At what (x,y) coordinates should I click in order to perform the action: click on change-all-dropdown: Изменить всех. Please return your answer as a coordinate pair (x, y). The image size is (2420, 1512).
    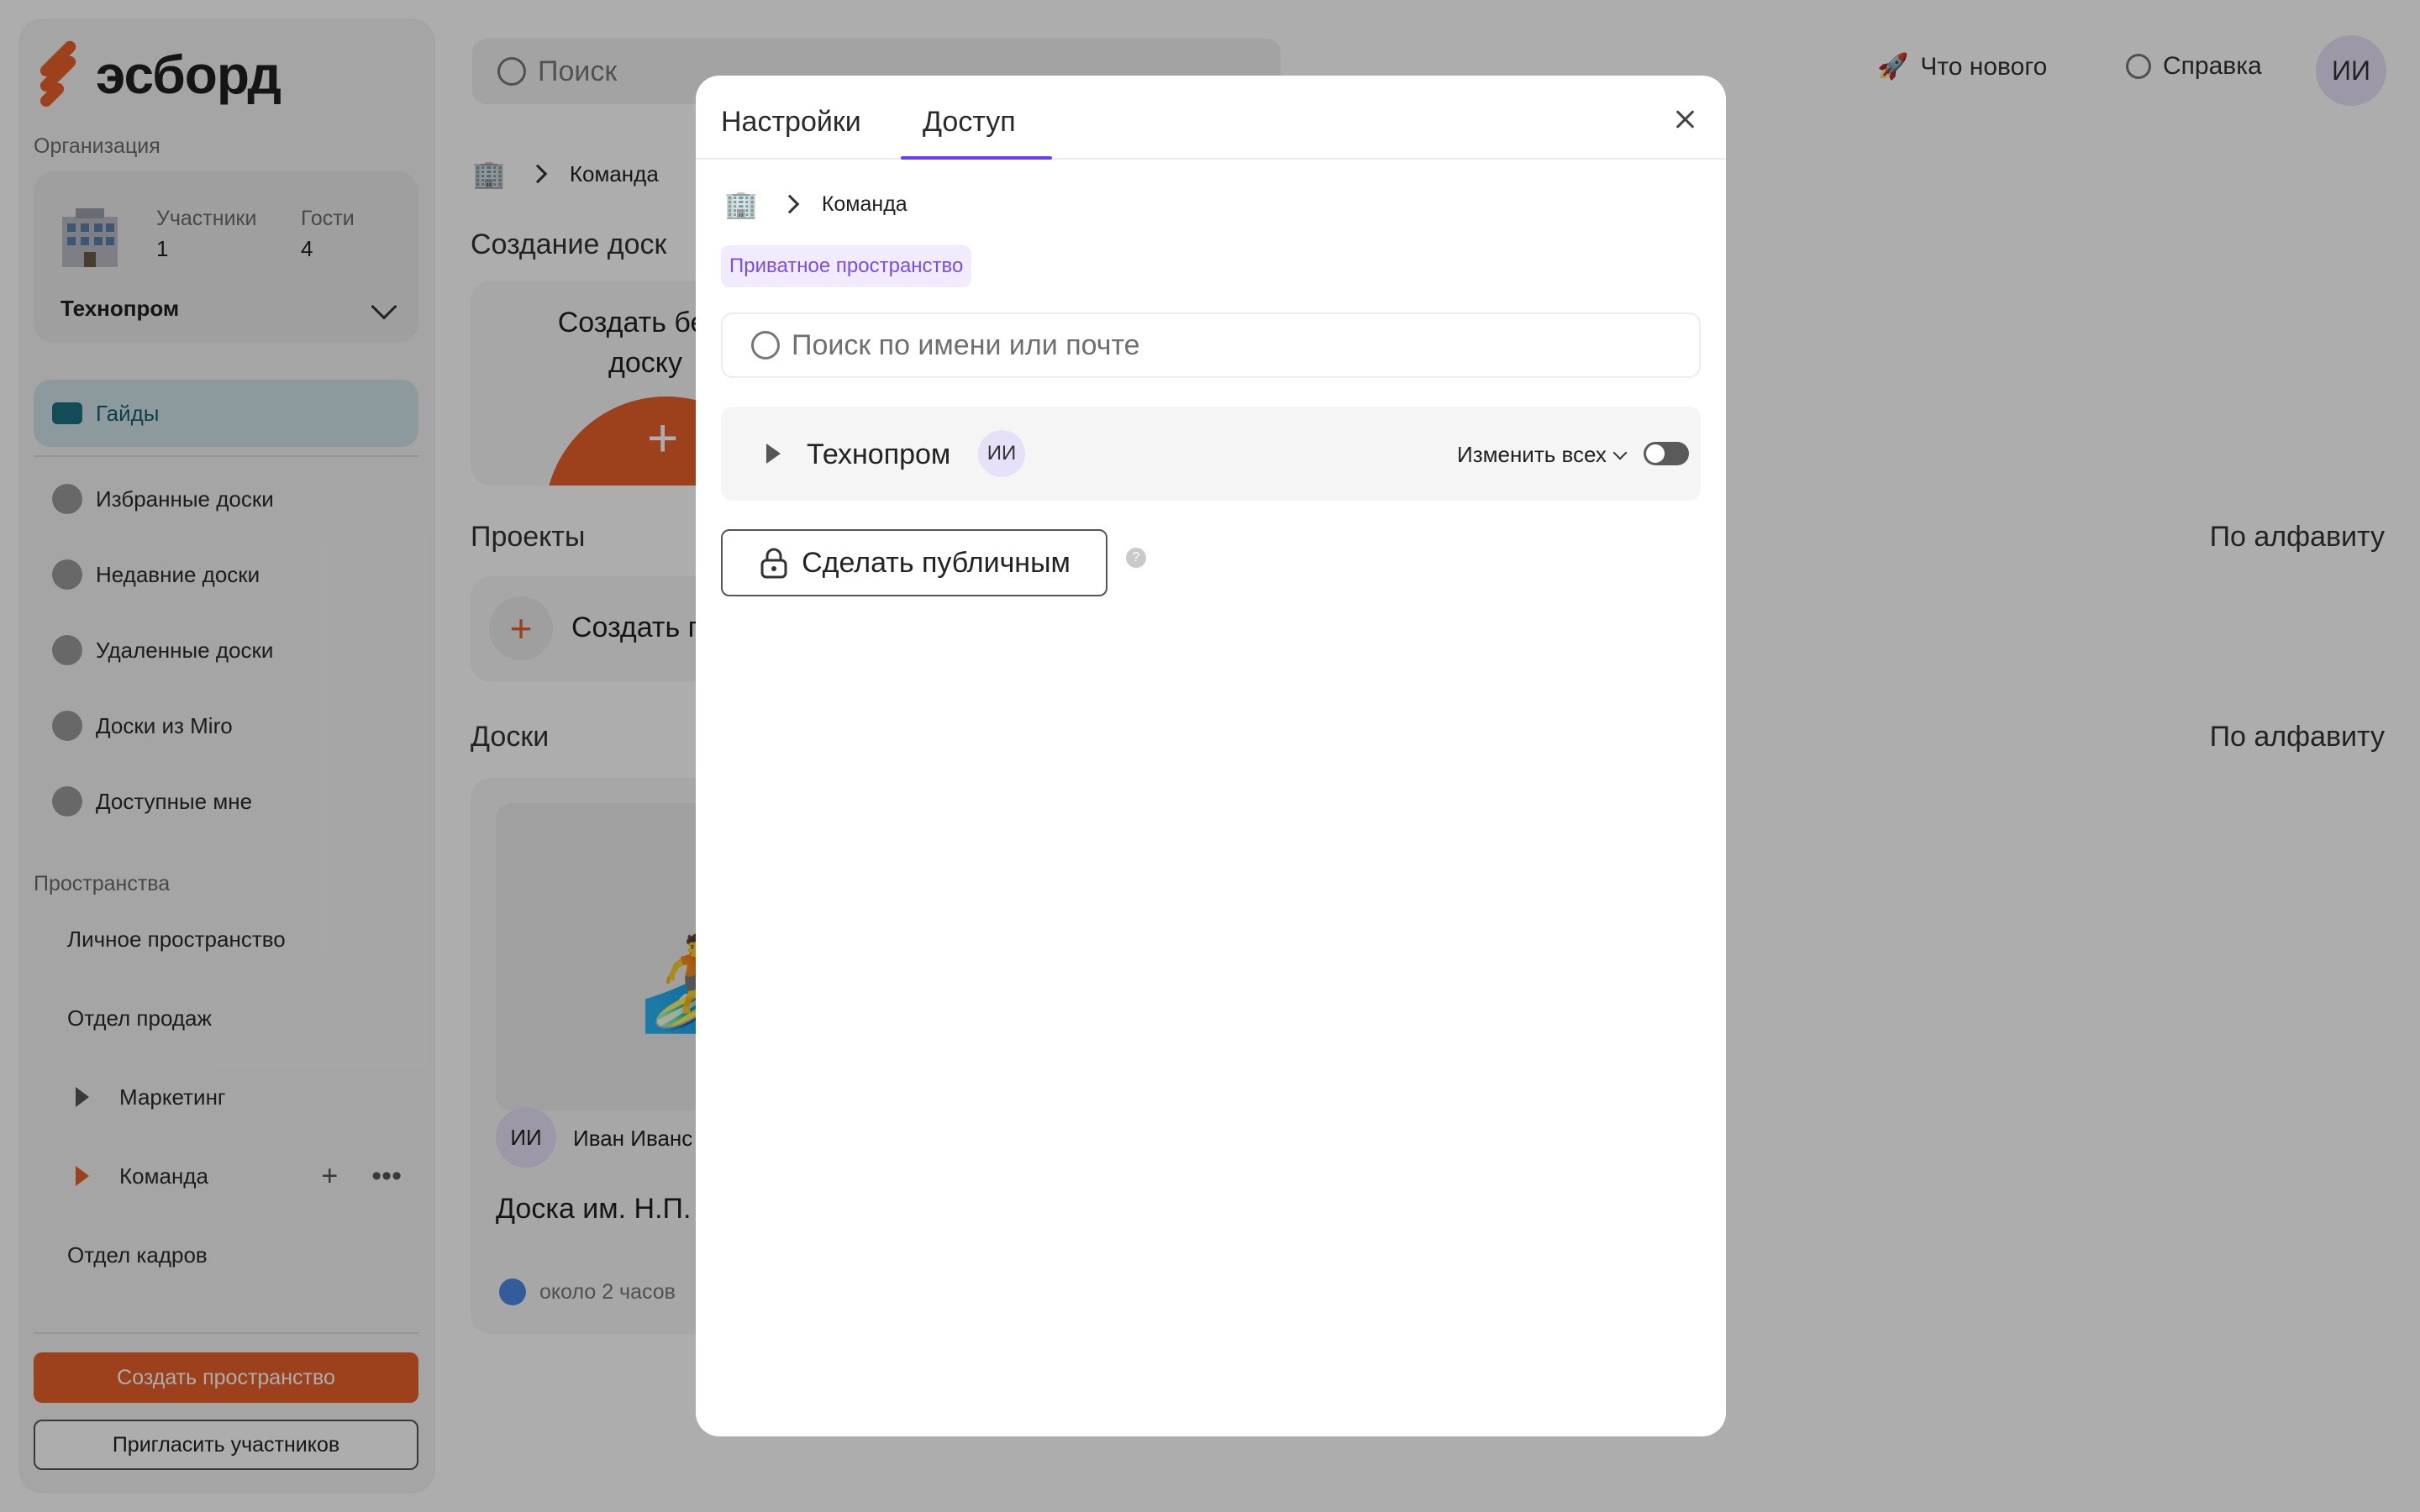
    Looking at the image, I should click on (1542, 455).